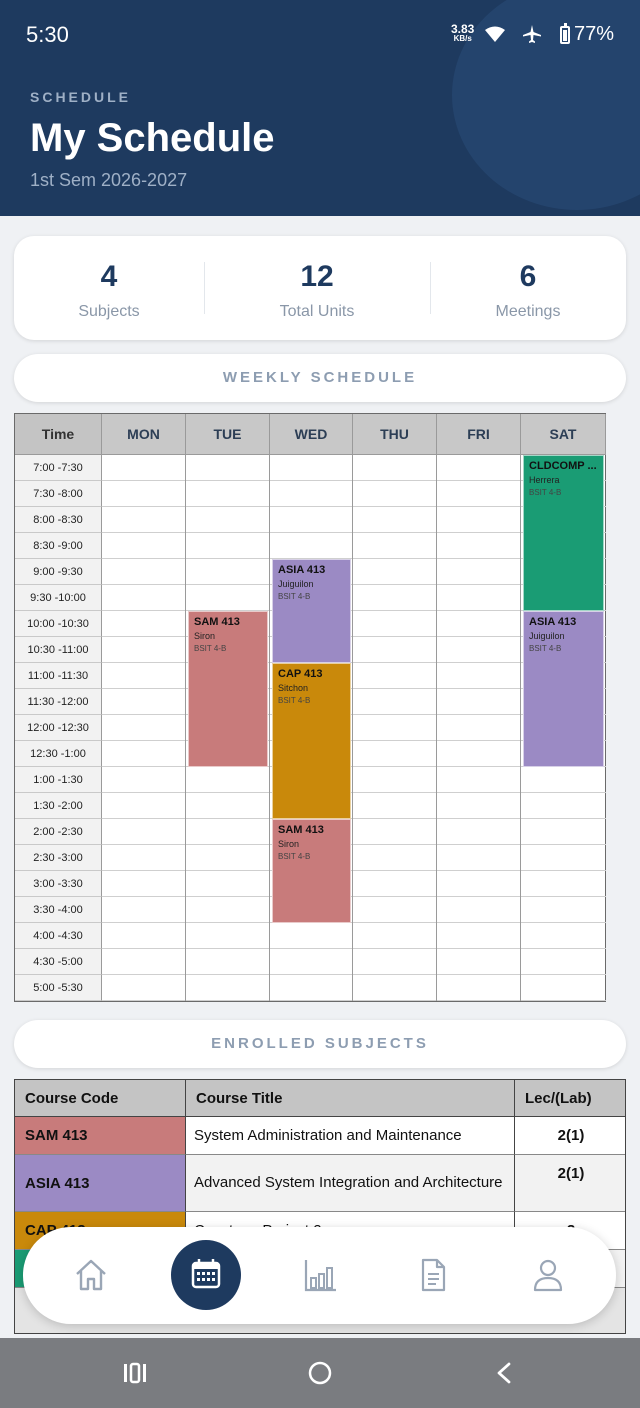 Image resolution: width=640 pixels, height=1408 pixels. Describe the element at coordinates (58, 598) in the screenshot. I see `time-slot-label: 9:30 -10:00` at that location.